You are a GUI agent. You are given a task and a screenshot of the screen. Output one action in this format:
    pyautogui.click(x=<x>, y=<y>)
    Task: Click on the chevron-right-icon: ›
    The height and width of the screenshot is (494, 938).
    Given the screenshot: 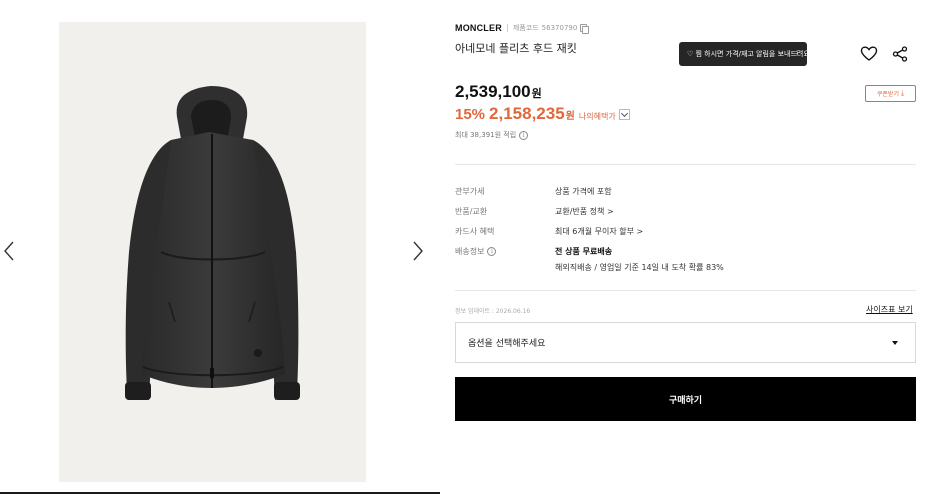 What is the action you would take?
    pyautogui.click(x=797, y=53)
    